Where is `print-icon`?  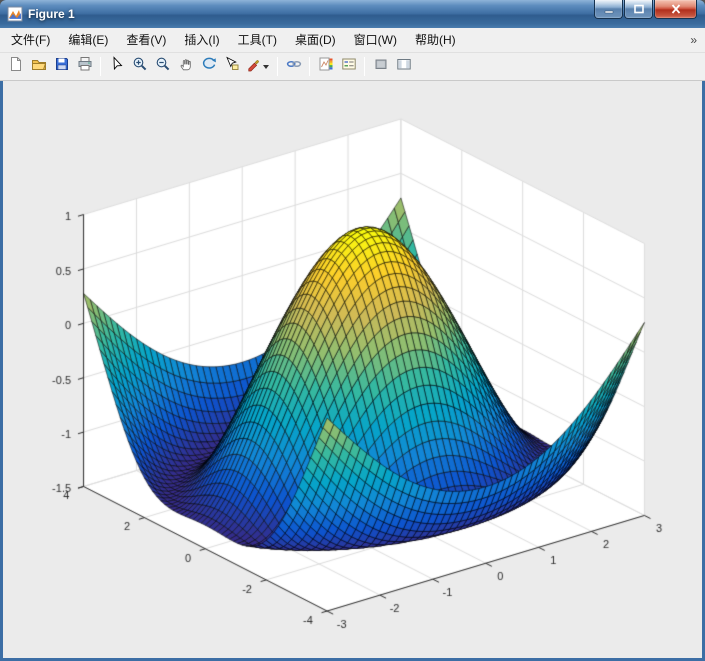
print-icon is located at coordinates (85, 66).